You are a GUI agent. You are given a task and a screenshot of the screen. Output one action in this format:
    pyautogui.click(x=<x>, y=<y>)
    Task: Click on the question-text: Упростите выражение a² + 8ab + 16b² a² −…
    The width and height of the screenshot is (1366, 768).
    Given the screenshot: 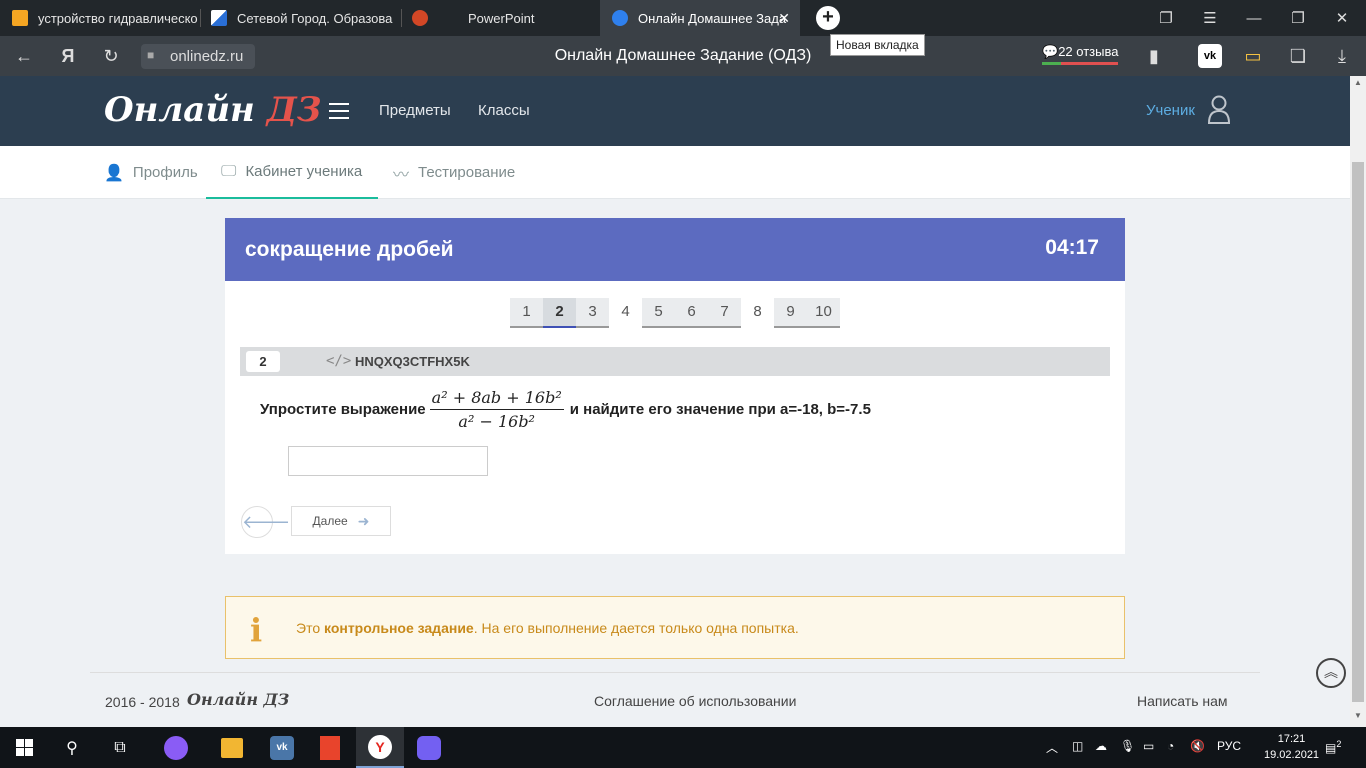 What is the action you would take?
    pyautogui.click(x=565, y=409)
    